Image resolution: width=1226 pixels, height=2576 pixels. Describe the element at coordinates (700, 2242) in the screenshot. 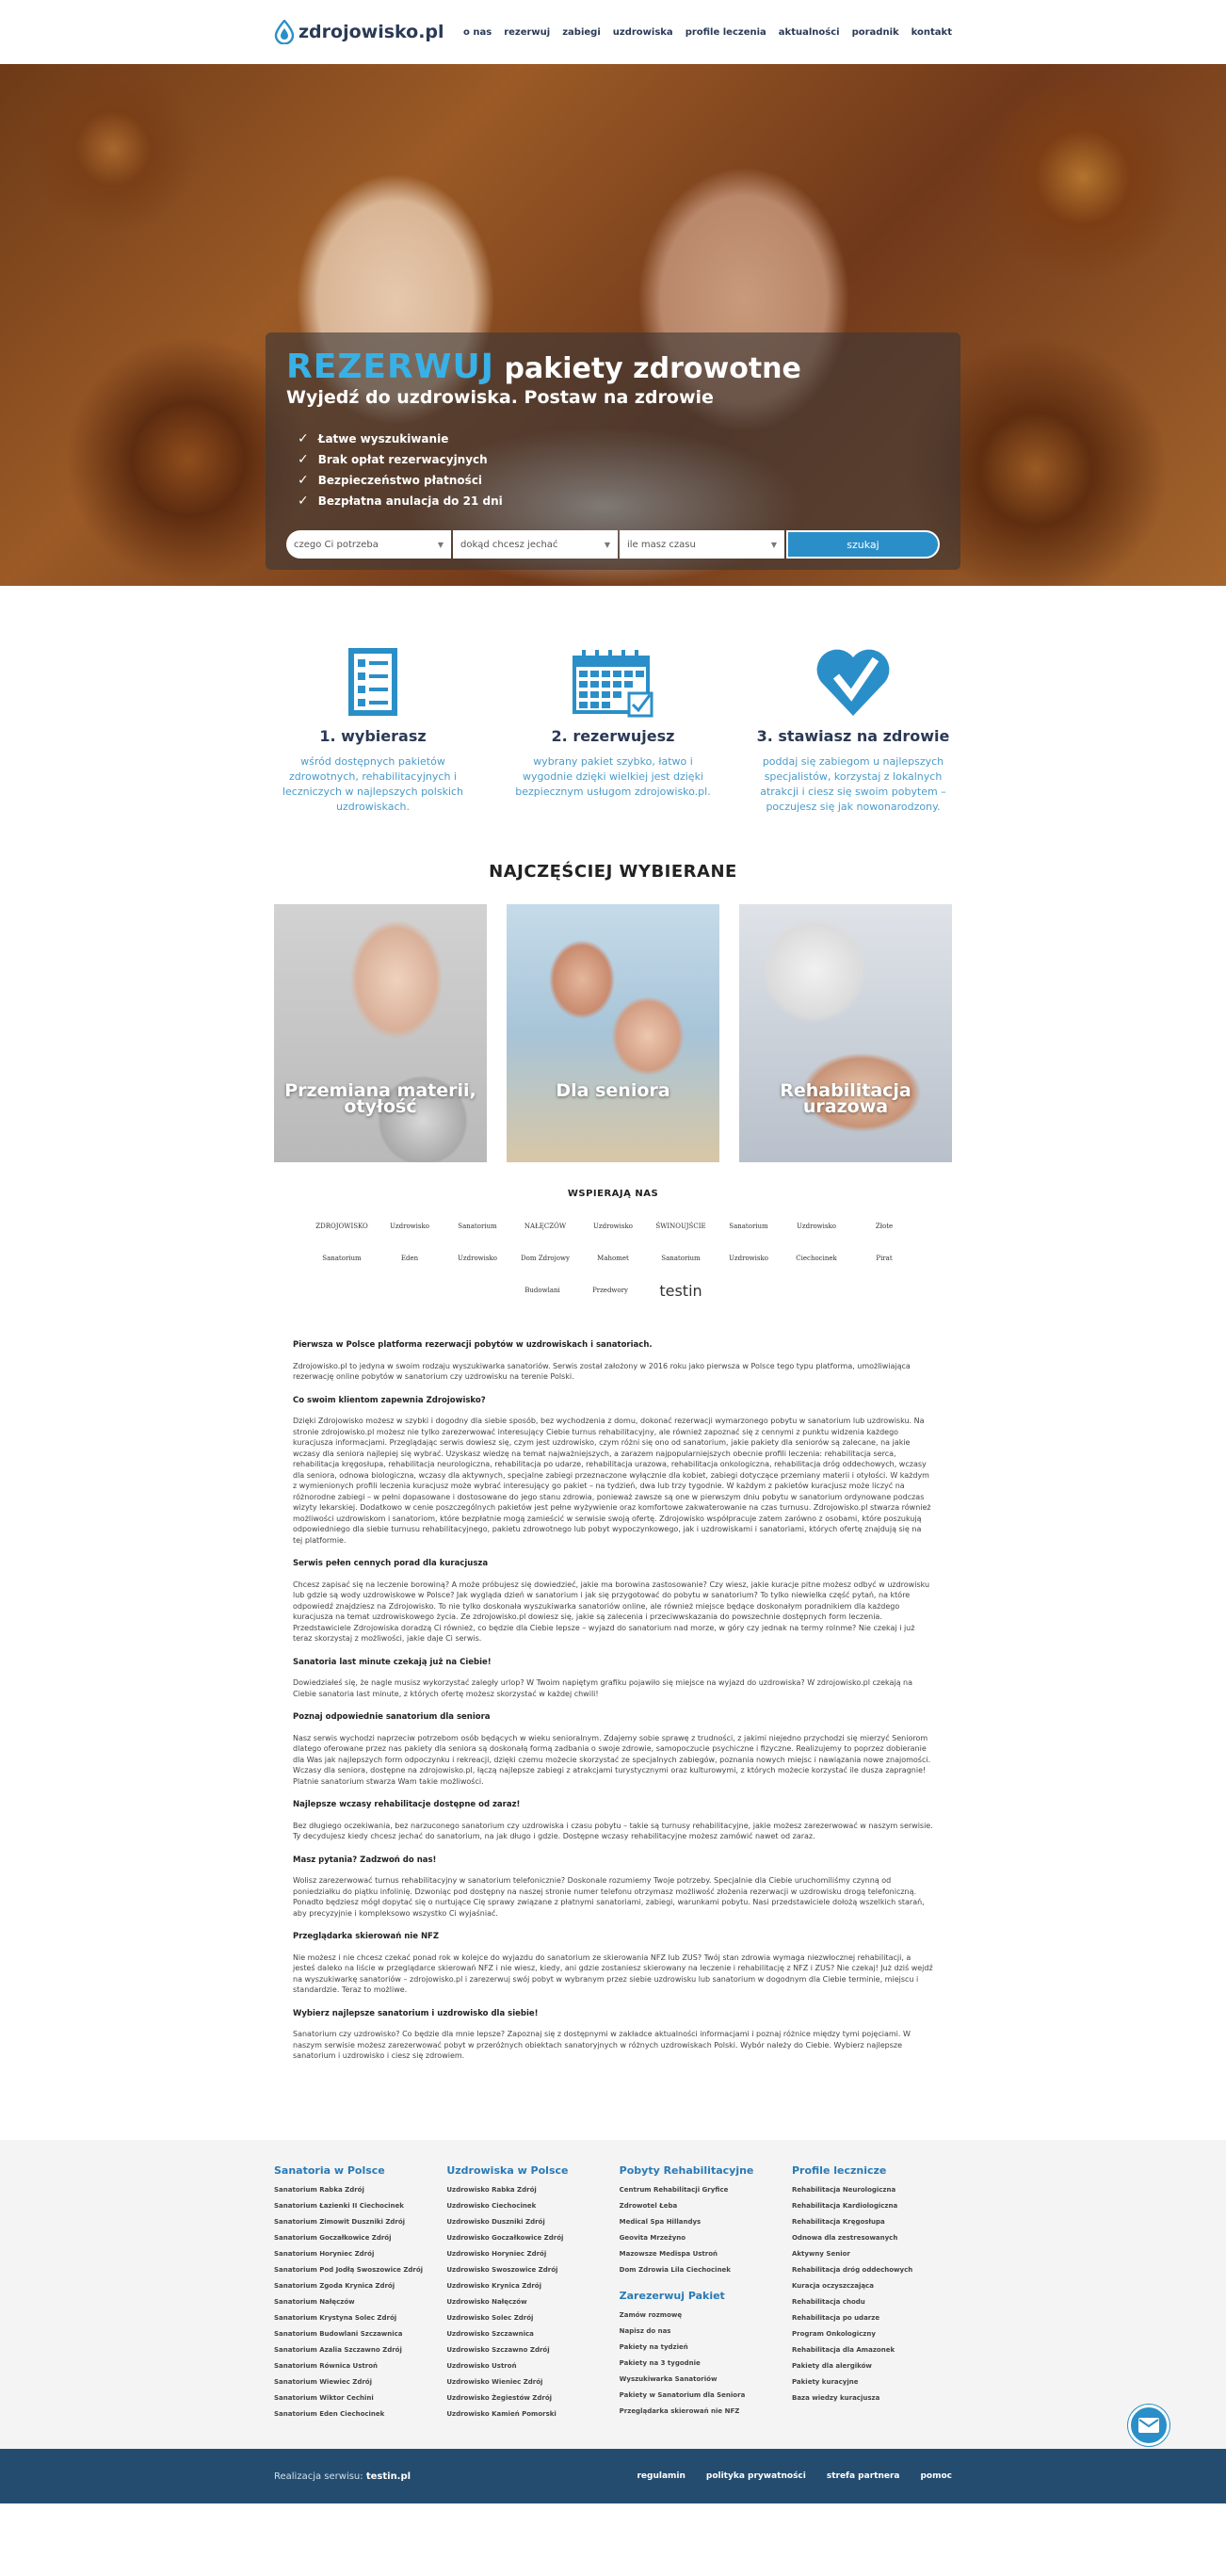

I see `footer-link: Geovita Mrzeżyno` at that location.